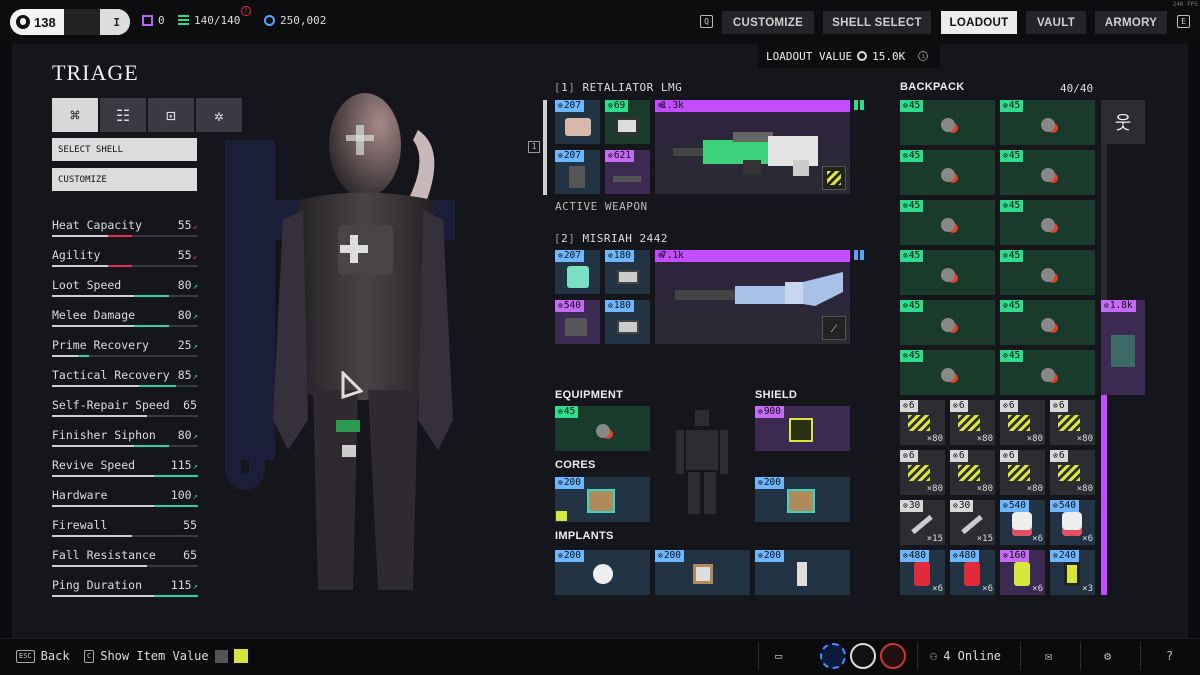 The width and height of the screenshot is (1200, 675). What do you see at coordinates (802, 428) in the screenshot?
I see `shield-slot: ⊗ 900` at bounding box center [802, 428].